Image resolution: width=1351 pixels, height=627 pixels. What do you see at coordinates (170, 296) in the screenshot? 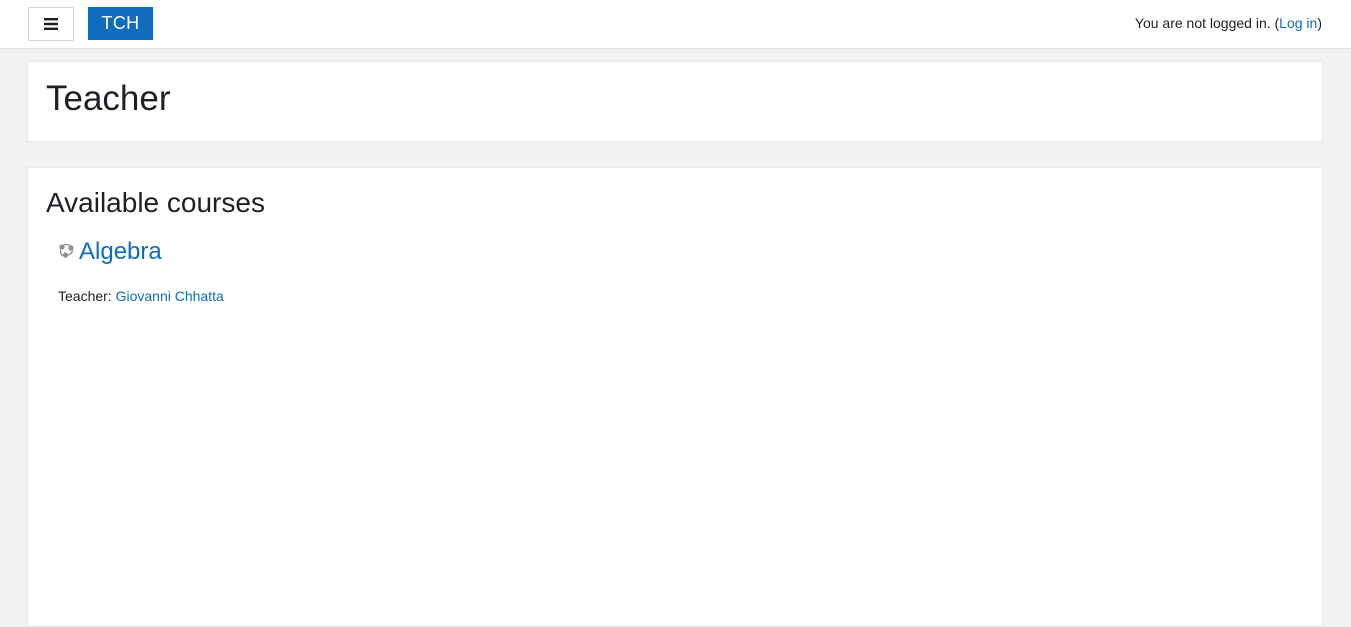
I see `teacher-name-link: Giovanni Chhatta` at bounding box center [170, 296].